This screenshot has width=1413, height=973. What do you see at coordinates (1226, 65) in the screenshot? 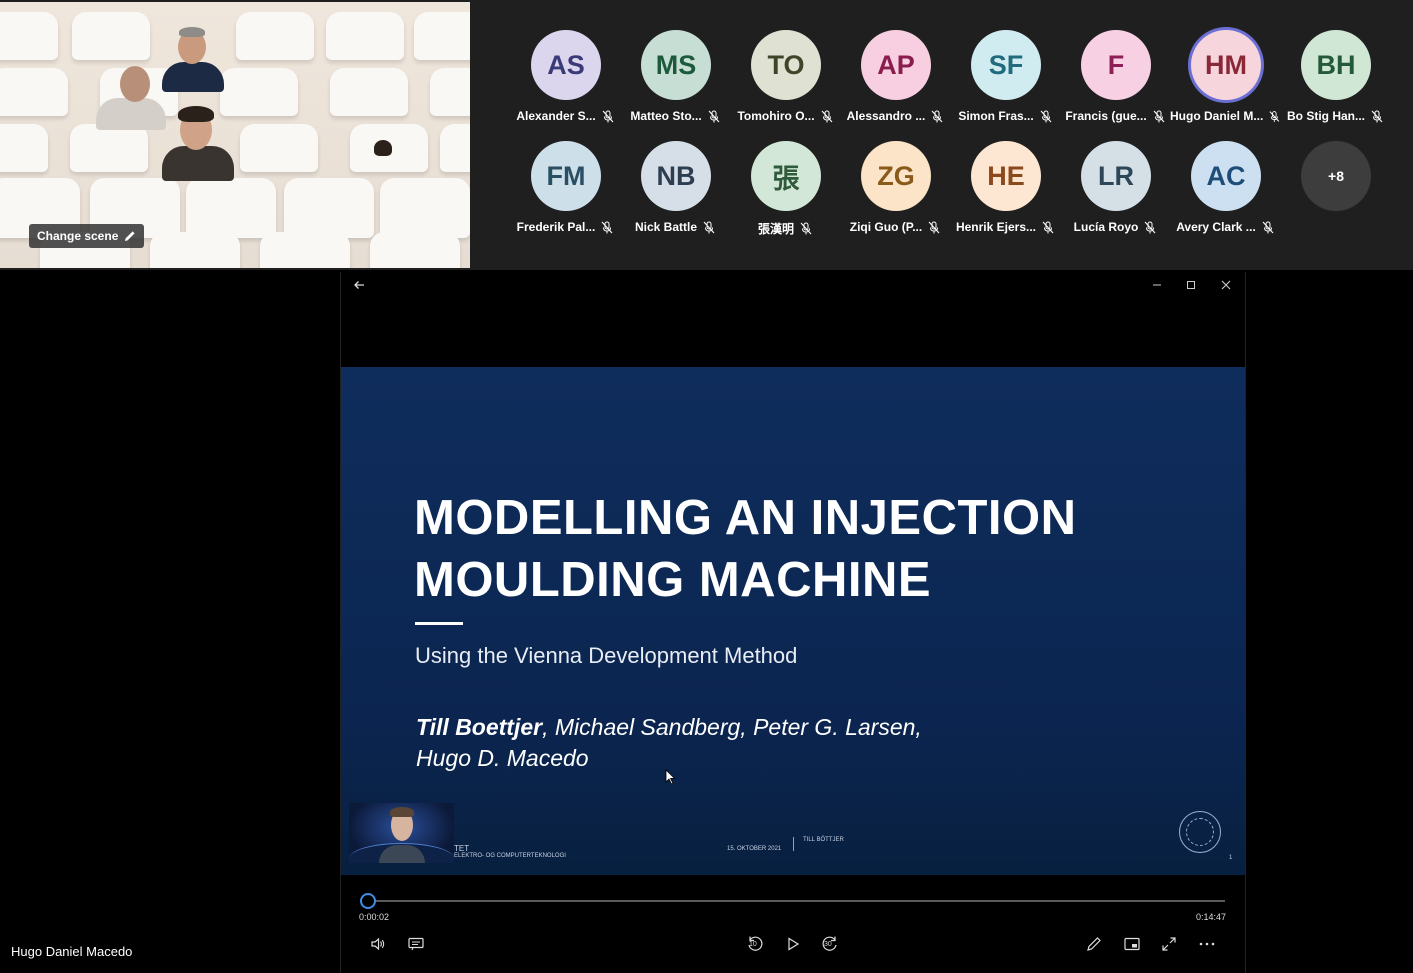
I see `participant-avatar: HM` at bounding box center [1226, 65].